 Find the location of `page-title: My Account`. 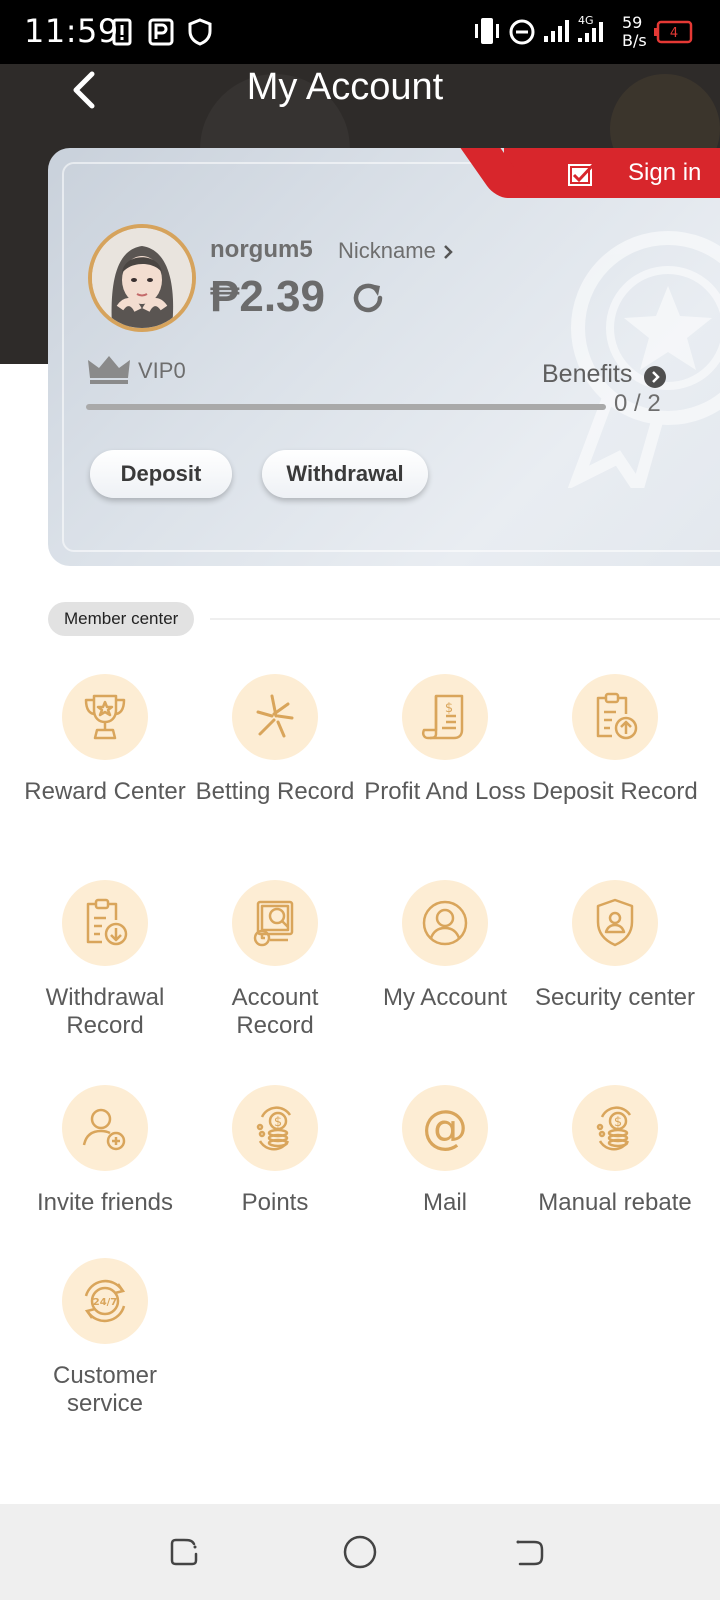

page-title: My Account is located at coordinates (345, 87).